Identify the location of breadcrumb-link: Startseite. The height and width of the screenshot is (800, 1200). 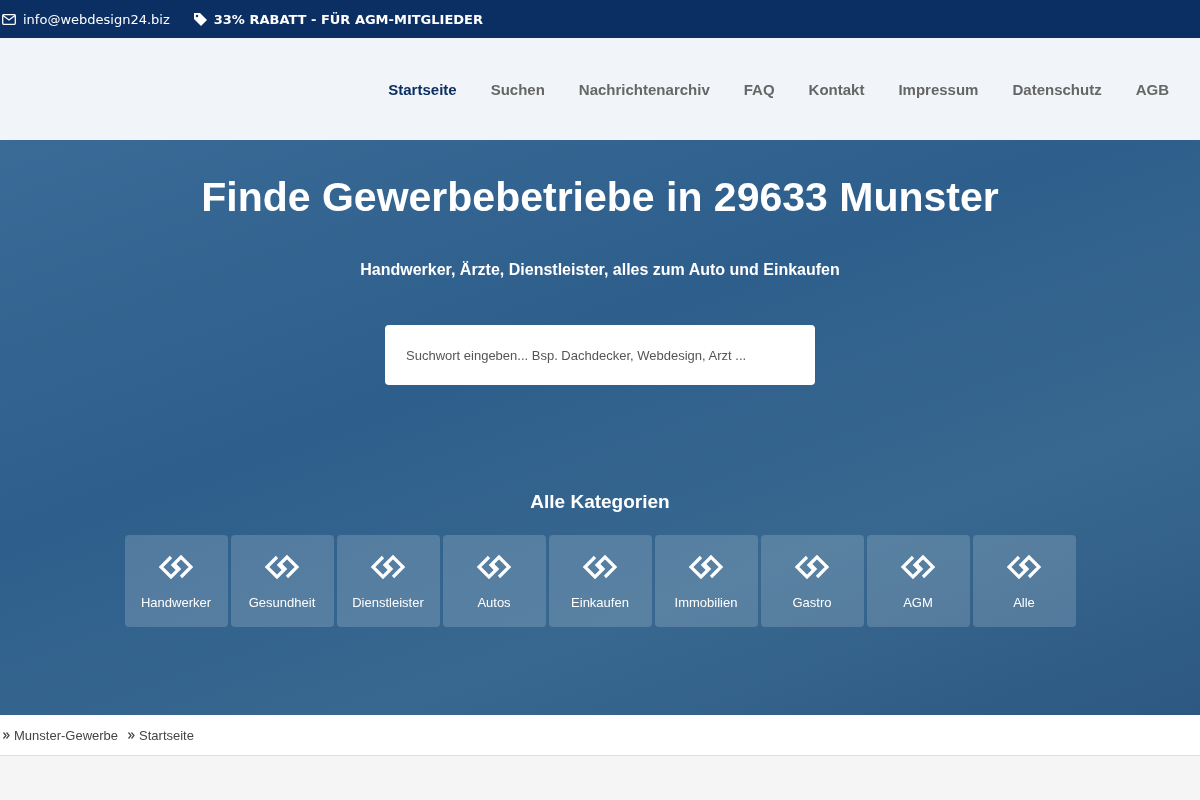
(166, 735).